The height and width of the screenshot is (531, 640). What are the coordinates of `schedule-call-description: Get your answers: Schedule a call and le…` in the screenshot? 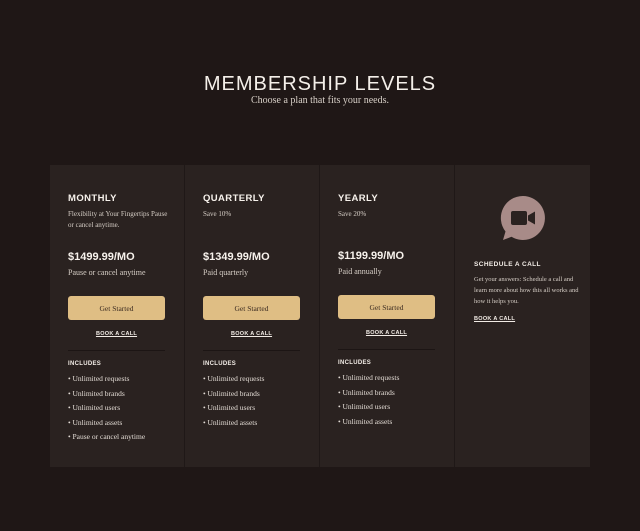 It's located at (526, 290).